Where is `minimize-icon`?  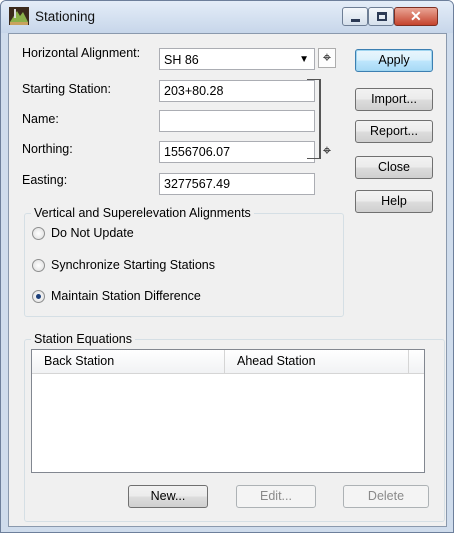 minimize-icon is located at coordinates (355, 20).